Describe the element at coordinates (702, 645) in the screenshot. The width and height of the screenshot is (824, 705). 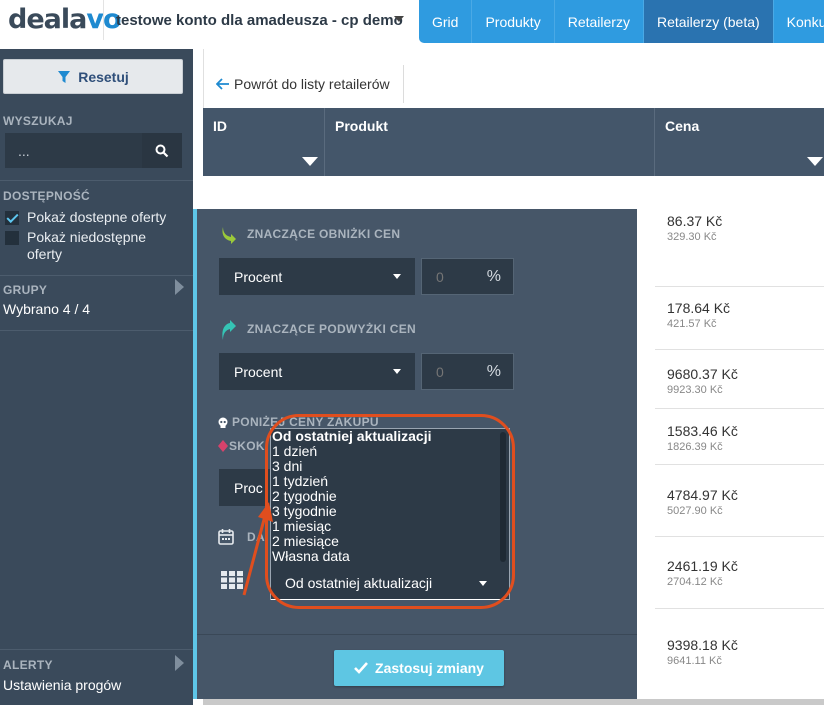
I see `price-value: 9398.18 Kč` at that location.